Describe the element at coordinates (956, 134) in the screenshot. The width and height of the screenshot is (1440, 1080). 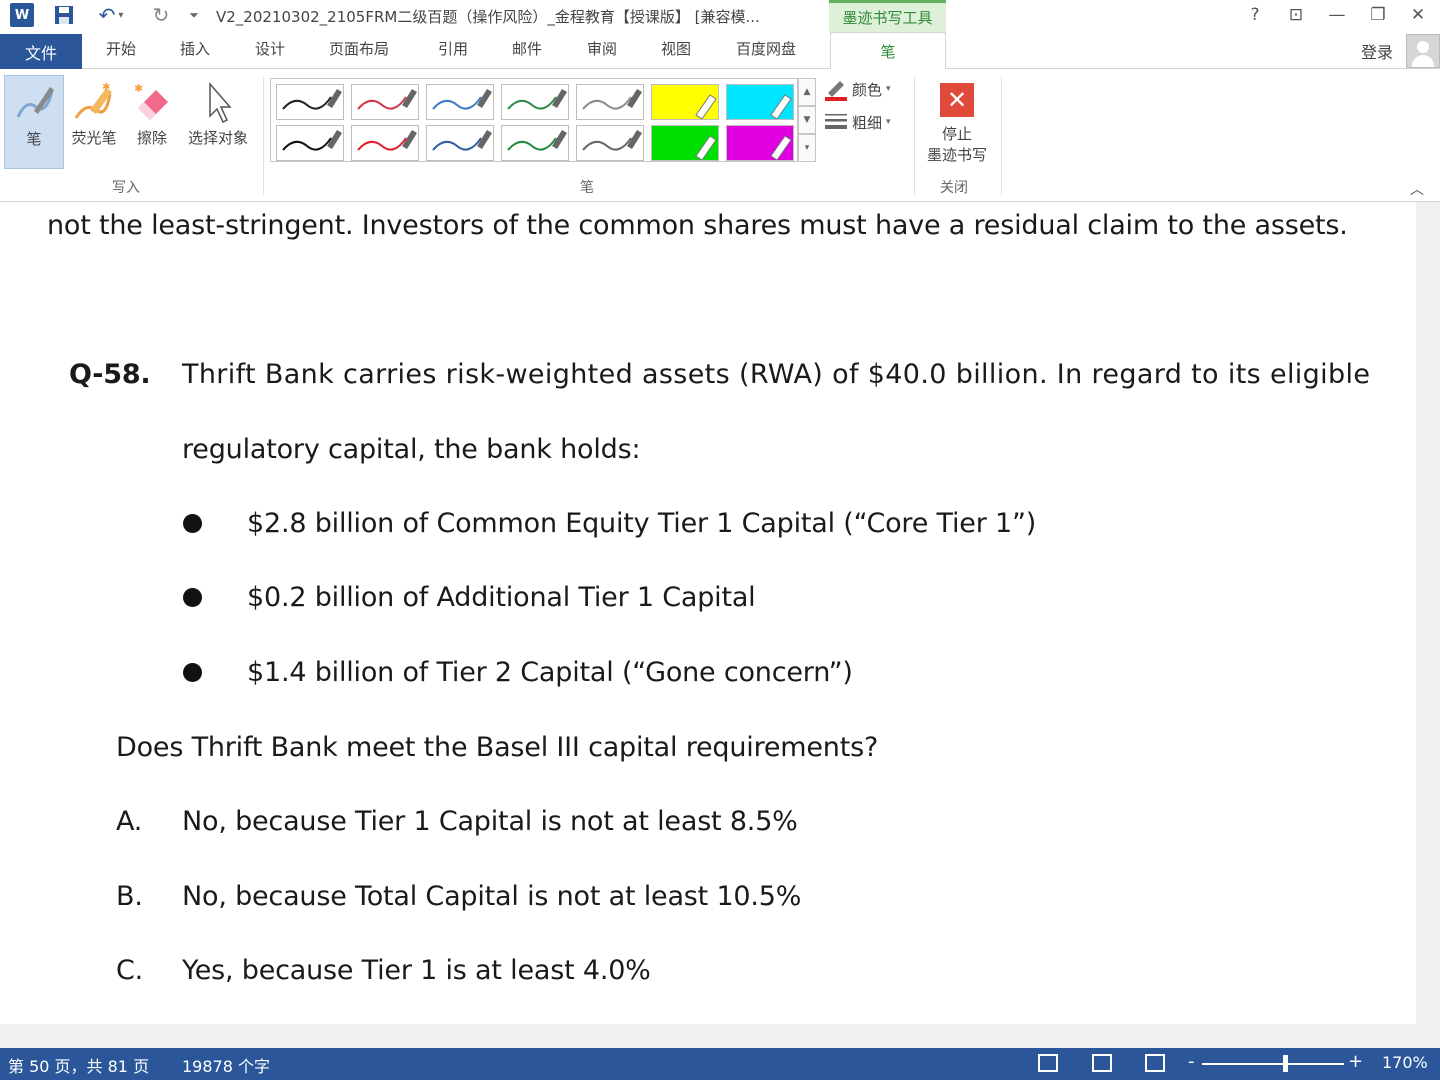
I see `stop-inking-label-1: 停止` at that location.